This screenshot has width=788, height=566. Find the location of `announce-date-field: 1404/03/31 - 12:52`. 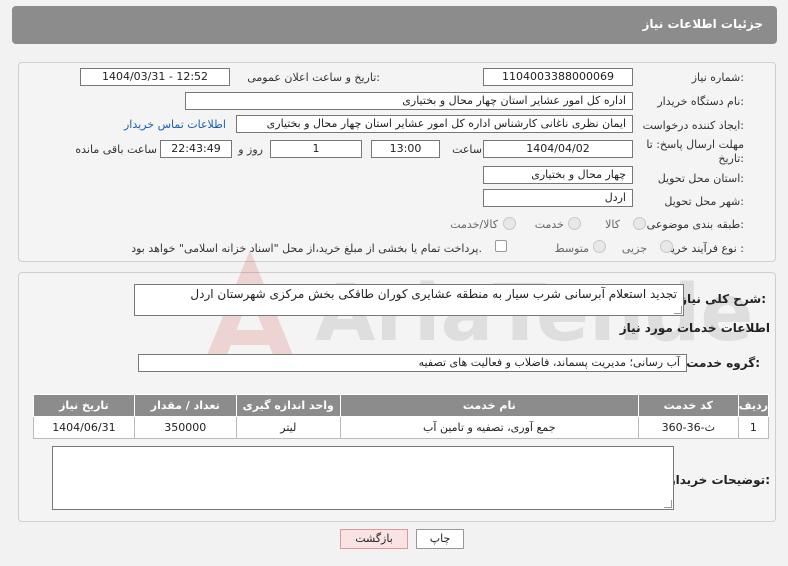

announce-date-field: 1404/03/31 - 12:52 is located at coordinates (155, 77).